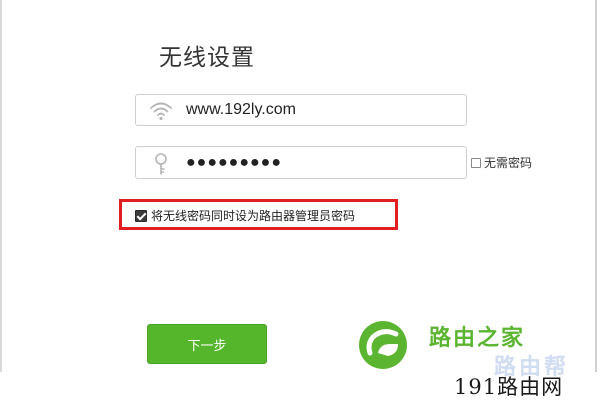  What do you see at coordinates (207, 344) in the screenshot?
I see `next-button: 下一步` at bounding box center [207, 344].